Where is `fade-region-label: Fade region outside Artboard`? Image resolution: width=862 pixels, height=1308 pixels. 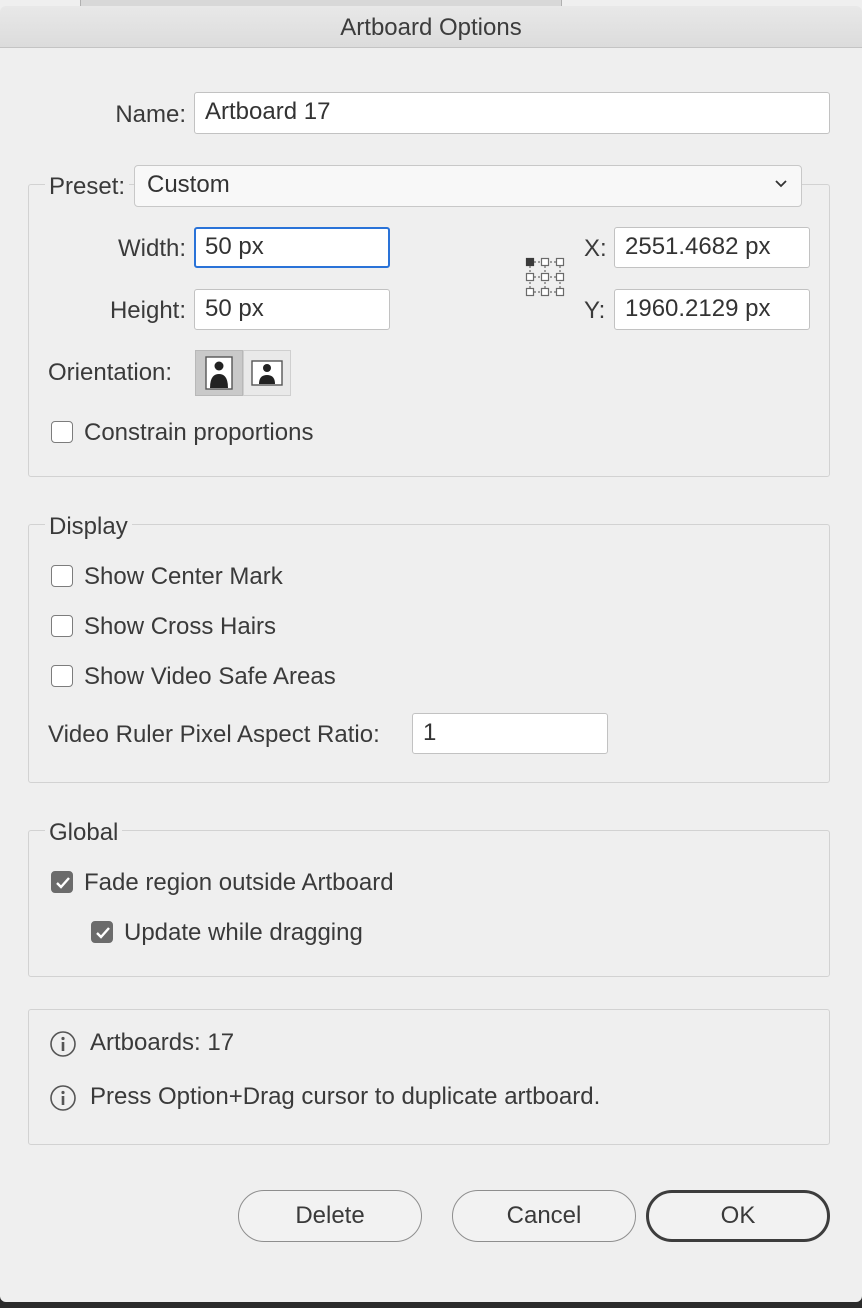
fade-region-label: Fade region outside Artboard is located at coordinates (239, 882).